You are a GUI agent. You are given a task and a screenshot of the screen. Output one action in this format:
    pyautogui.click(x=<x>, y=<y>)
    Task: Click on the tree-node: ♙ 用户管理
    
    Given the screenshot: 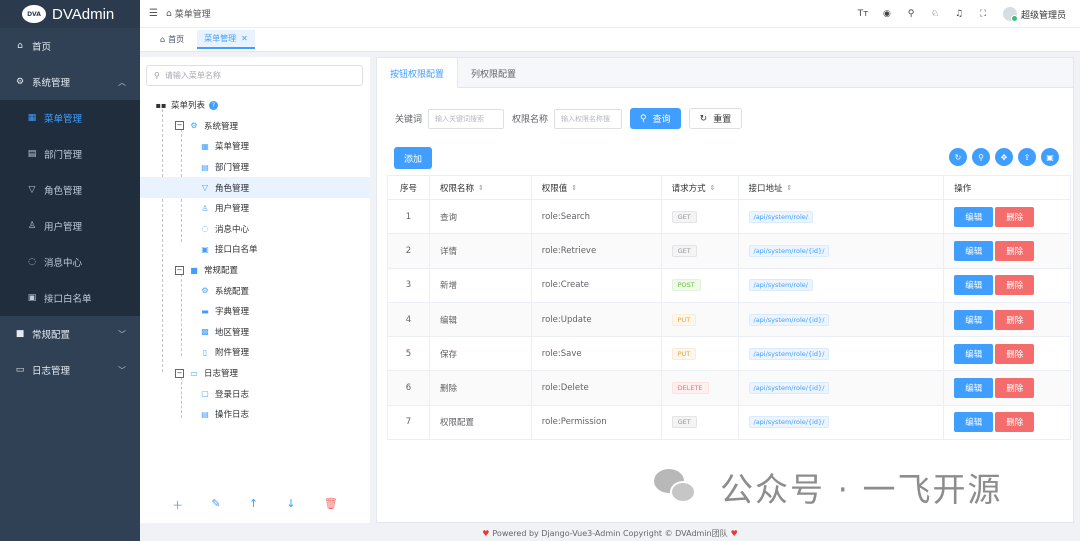 What is the action you would take?
    pyautogui.click(x=255, y=208)
    